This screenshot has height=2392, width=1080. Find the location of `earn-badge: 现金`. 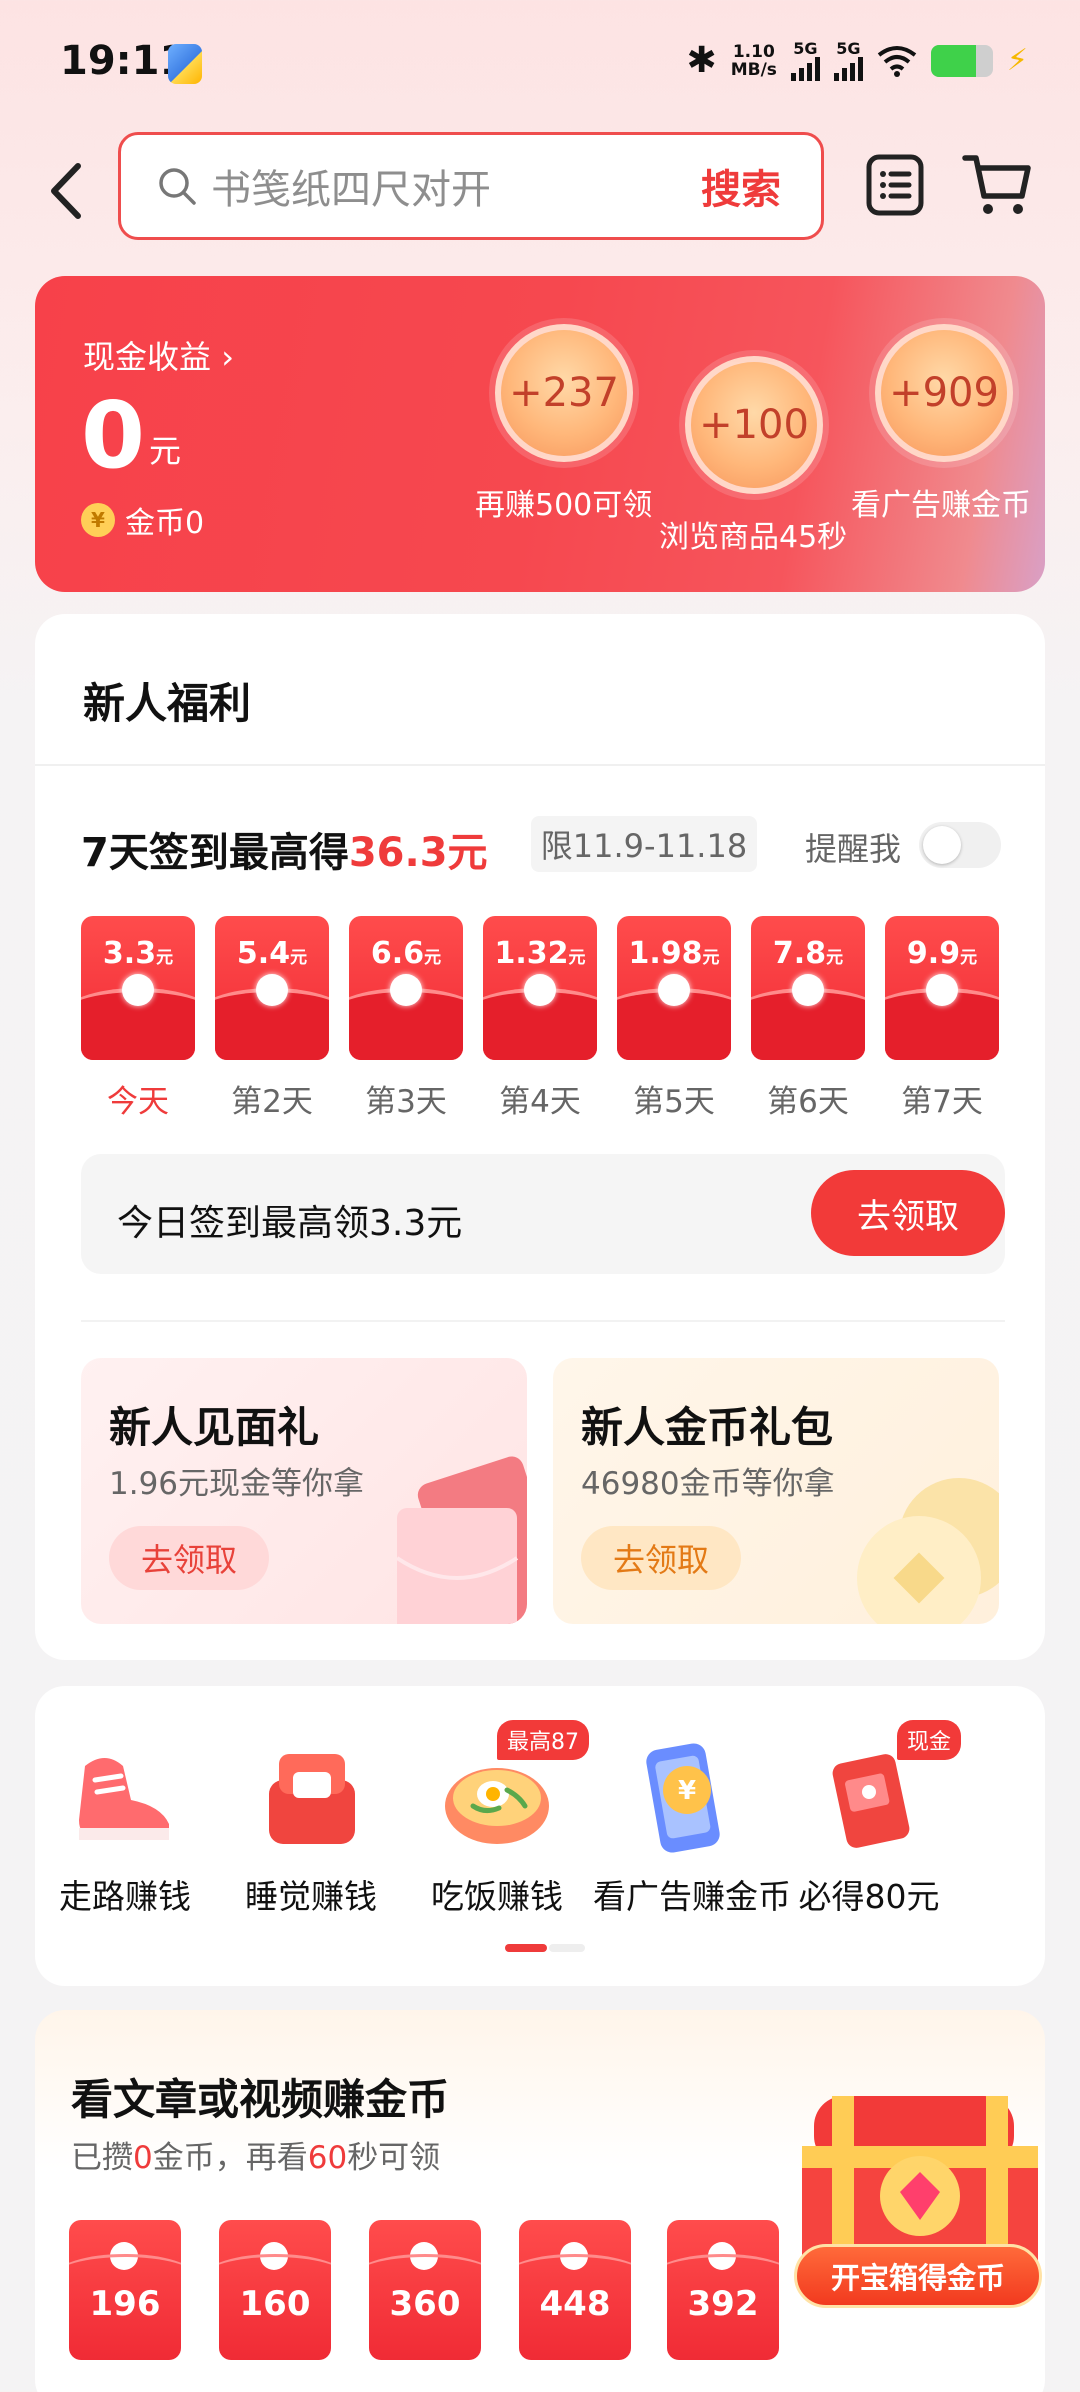

earn-badge: 现金 is located at coordinates (928, 1740).